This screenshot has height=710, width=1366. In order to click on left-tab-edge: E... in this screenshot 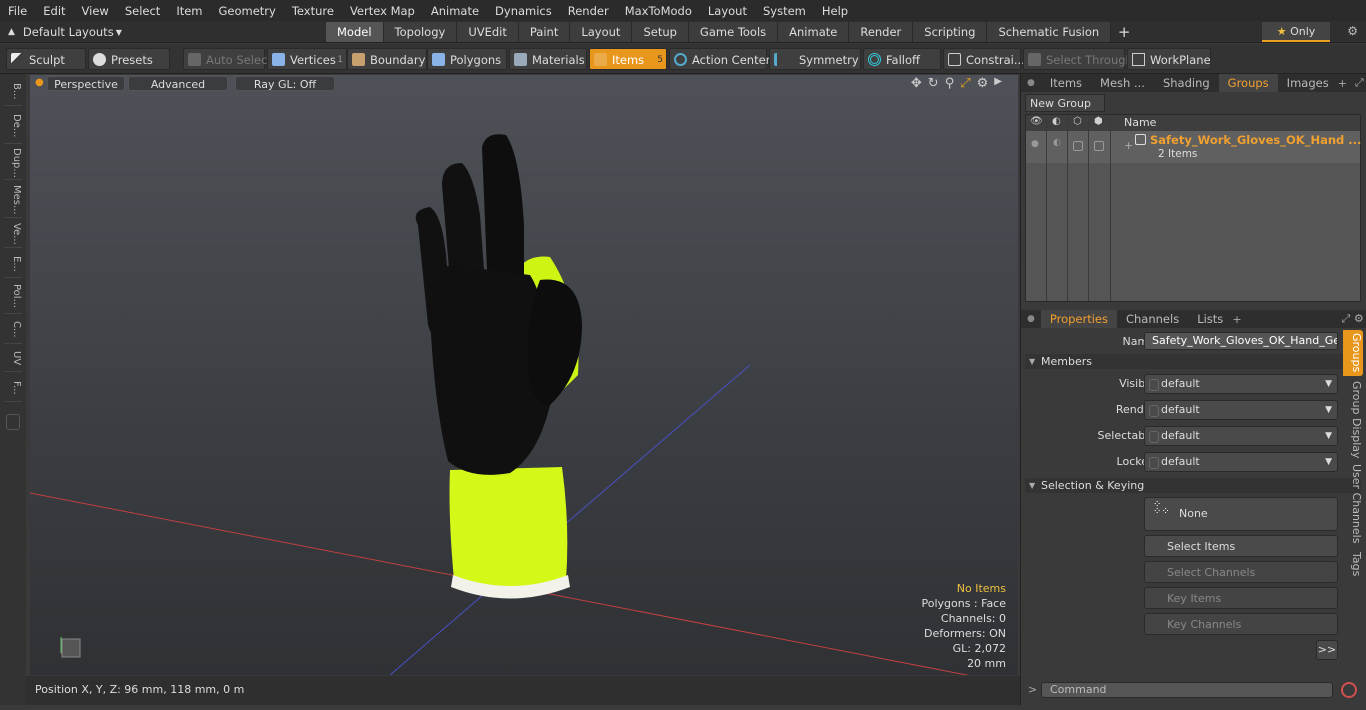, I will do `click(13, 264)`.